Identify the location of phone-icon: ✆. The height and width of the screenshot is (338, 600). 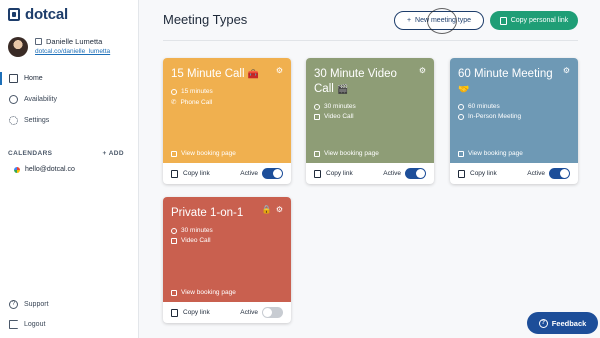
(174, 102).